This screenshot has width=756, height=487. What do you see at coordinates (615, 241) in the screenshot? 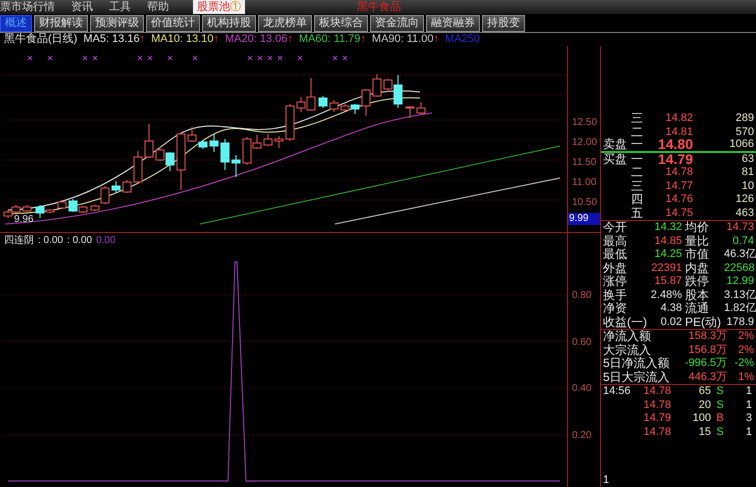
I see `stat-label: 最高` at bounding box center [615, 241].